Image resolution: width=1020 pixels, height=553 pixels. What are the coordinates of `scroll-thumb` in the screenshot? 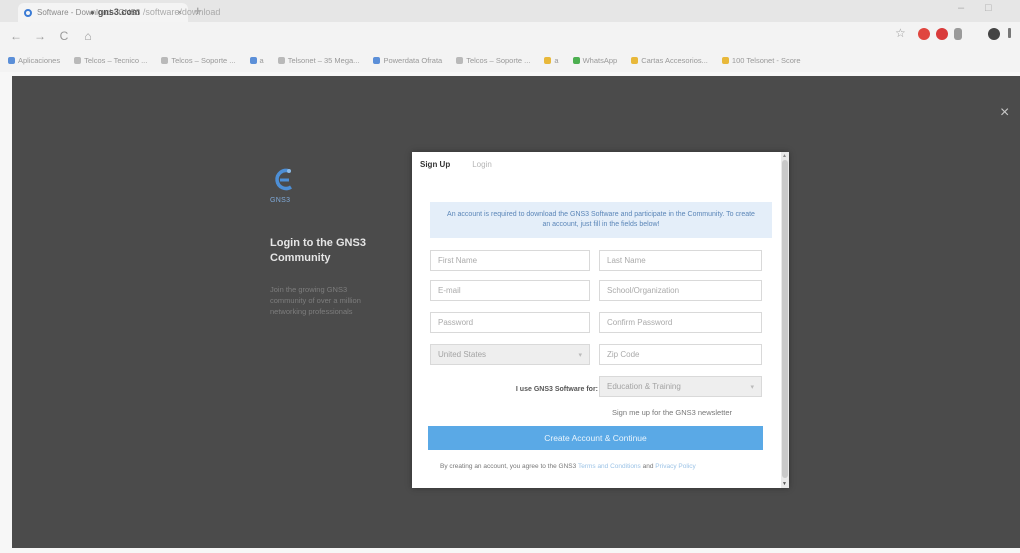 It's located at (785, 319).